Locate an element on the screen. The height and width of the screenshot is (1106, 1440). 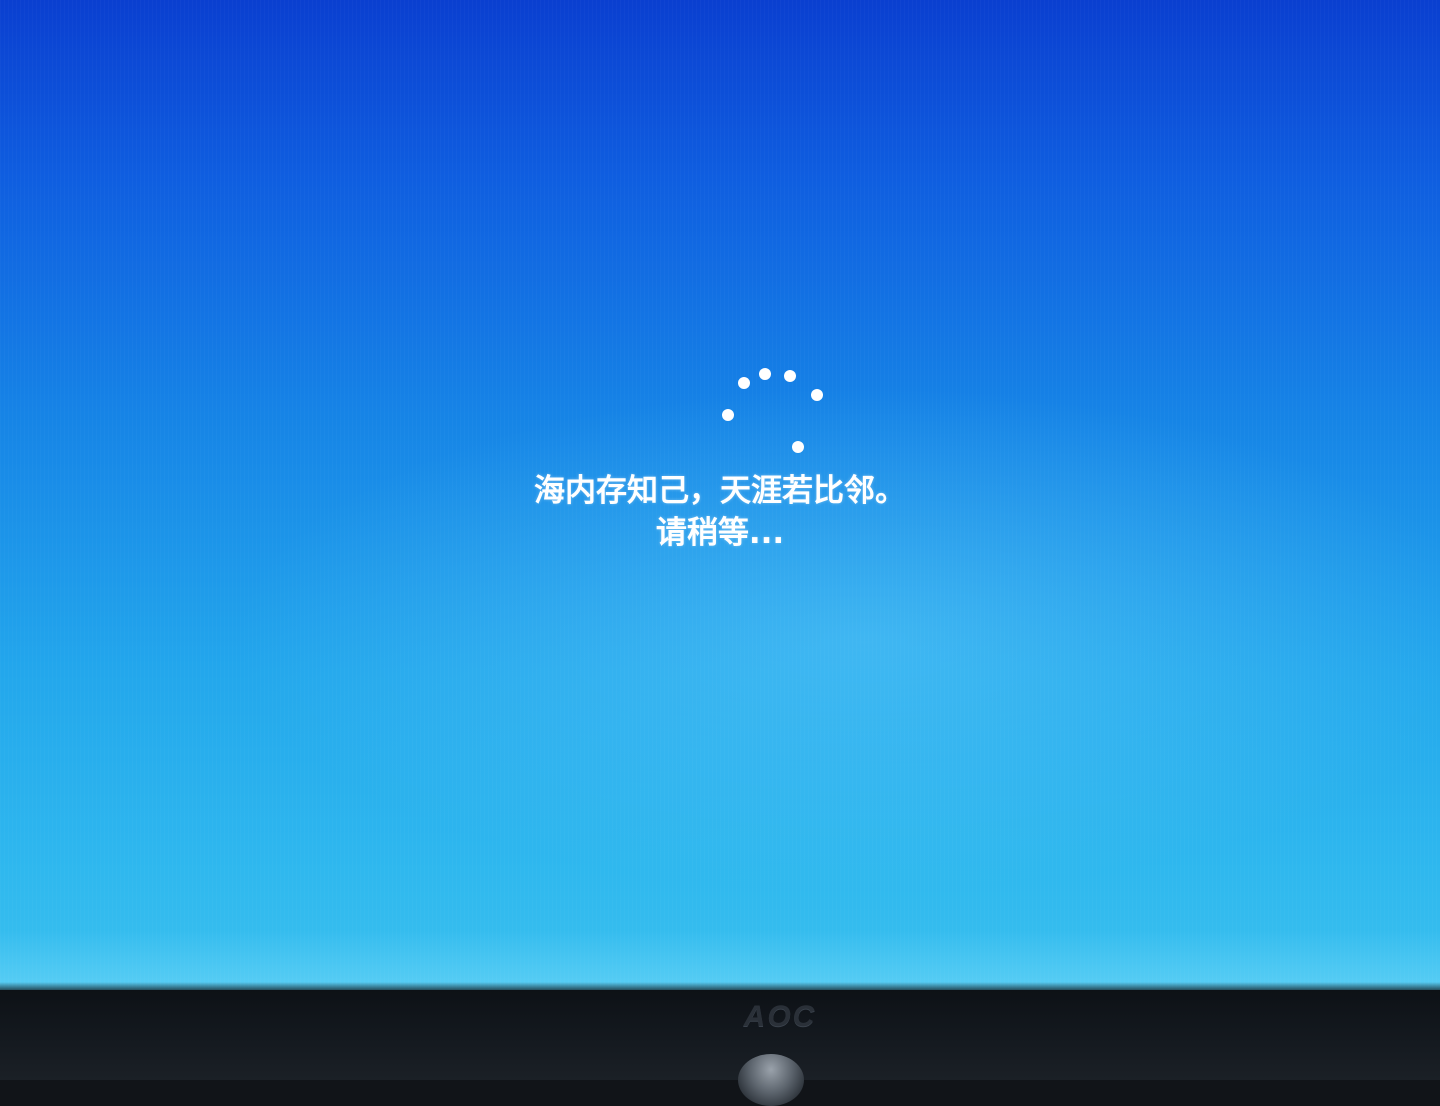
monitor-brand-logo: AOC is located at coordinates (780, 1016).